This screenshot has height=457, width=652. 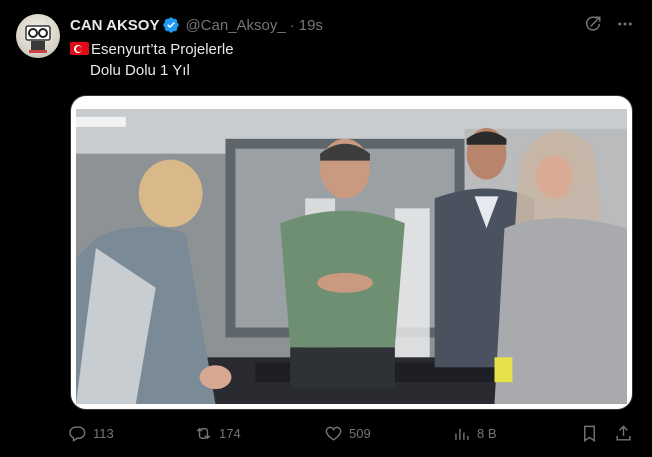 I want to click on tweet-header: CAN AKSOY @Can_Aksoy_ · 19s, so click(x=196, y=25).